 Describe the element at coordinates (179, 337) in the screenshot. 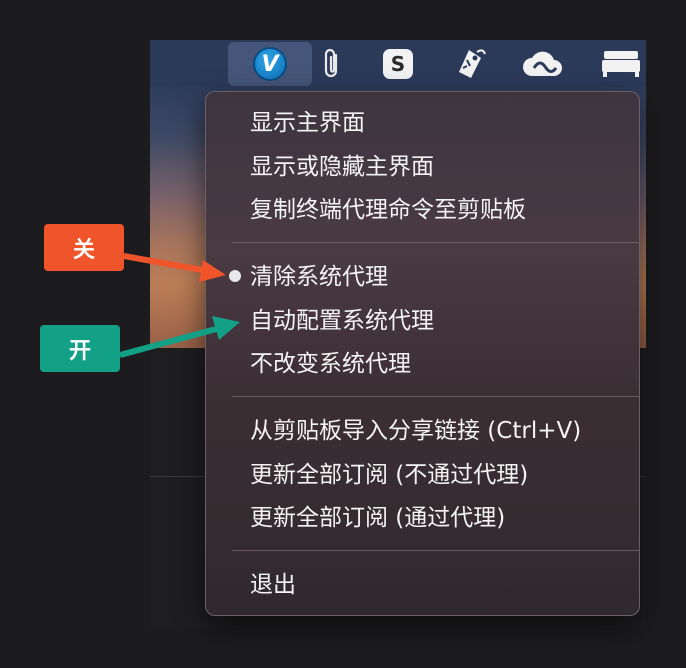

I see `on-arrow-icon` at that location.